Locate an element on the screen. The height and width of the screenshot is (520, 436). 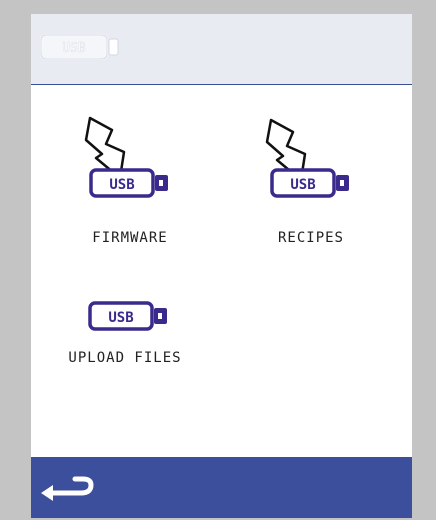
usb-status-icon: USB is located at coordinates (79, 47).